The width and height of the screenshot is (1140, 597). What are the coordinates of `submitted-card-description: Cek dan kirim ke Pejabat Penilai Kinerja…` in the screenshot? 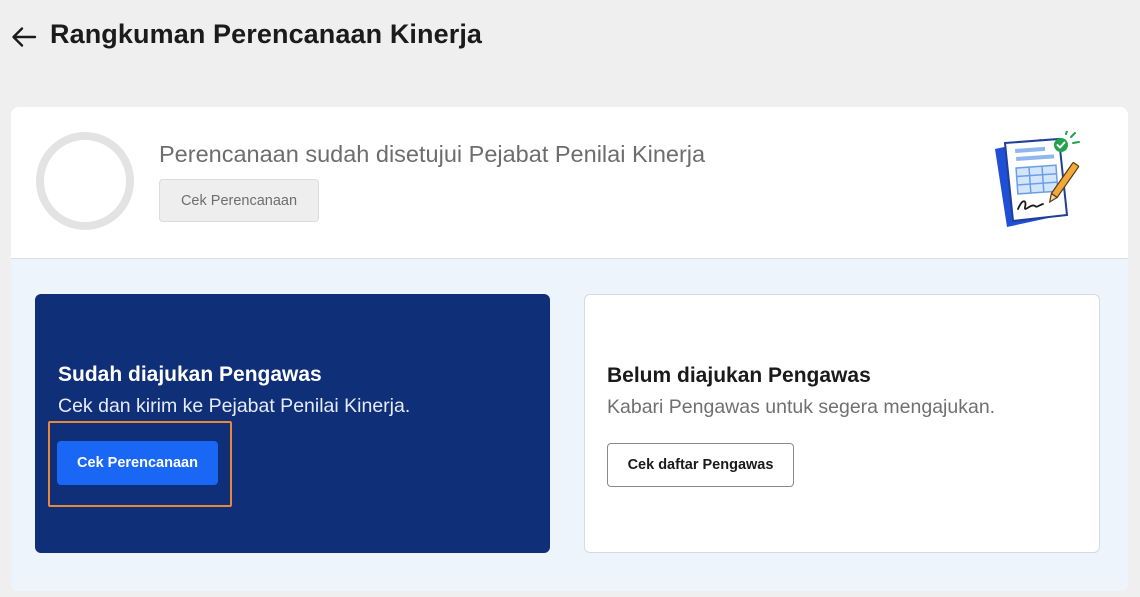 It's located at (234, 406).